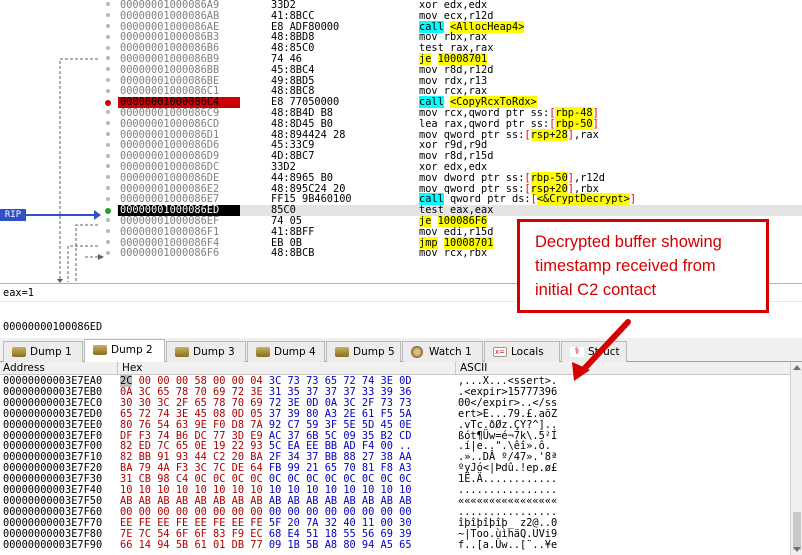  What do you see at coordinates (18, 293) in the screenshot?
I see `info-register-line: eax=1` at bounding box center [18, 293].